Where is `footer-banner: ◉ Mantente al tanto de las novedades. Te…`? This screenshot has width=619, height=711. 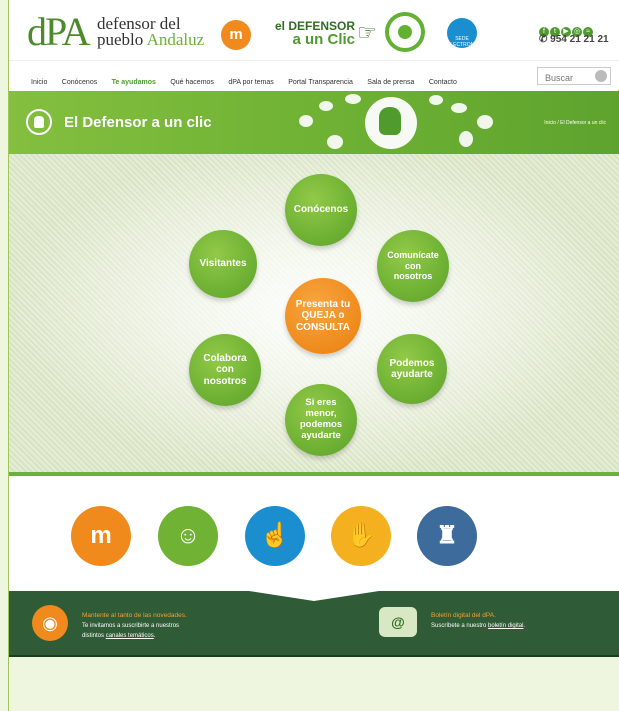
footer-banner: ◉ Mantente al tanto de las novedades. Te… is located at coordinates (314, 623).